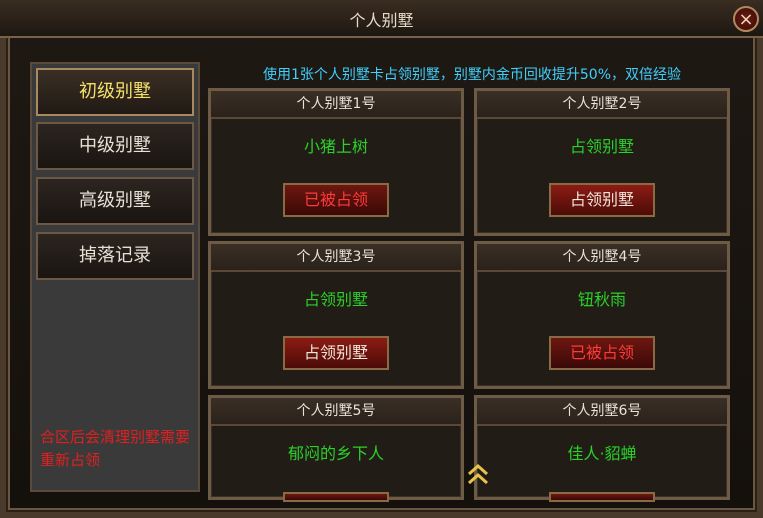 This screenshot has height=518, width=763. Describe the element at coordinates (746, 19) in the screenshot. I see `close-button: ×` at that location.